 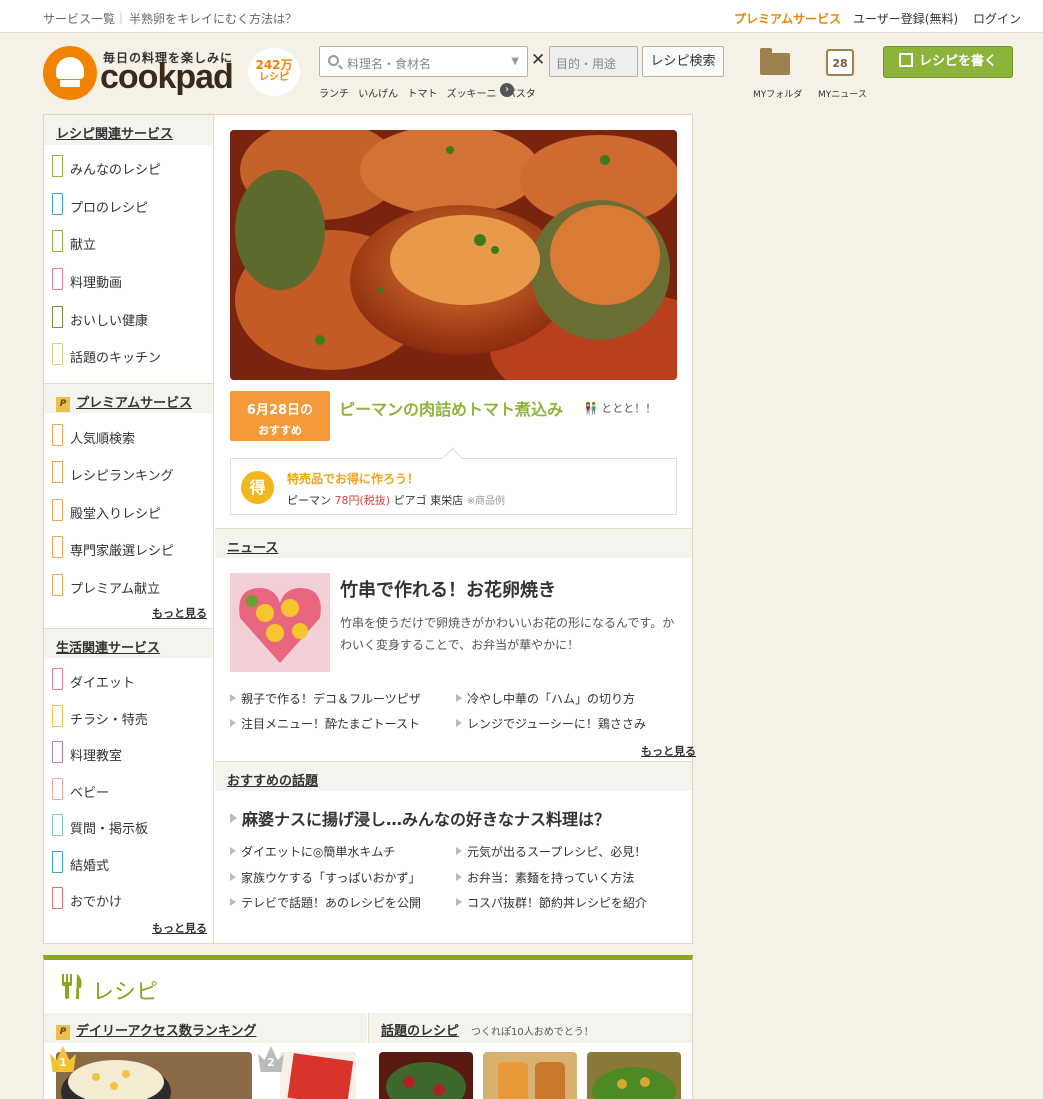 I want to click on write-recipe-button: レシピを書く, so click(x=948, y=62).